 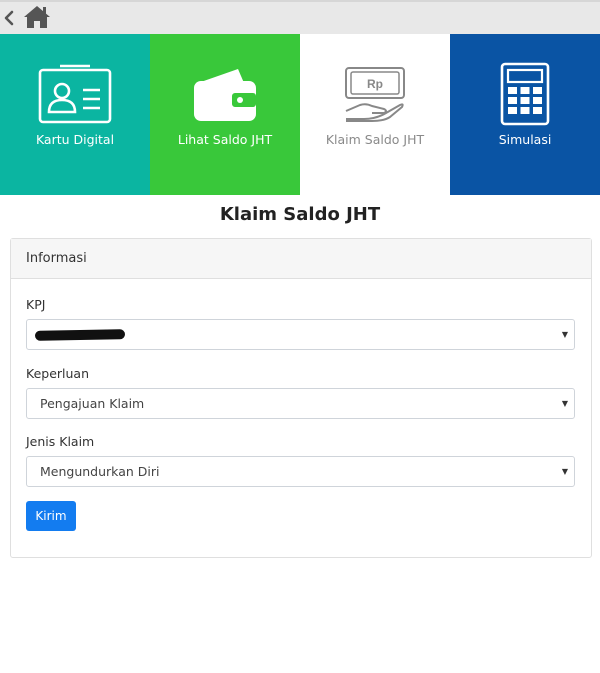 I want to click on tile-simulasi: Simulasi, so click(x=525, y=114).